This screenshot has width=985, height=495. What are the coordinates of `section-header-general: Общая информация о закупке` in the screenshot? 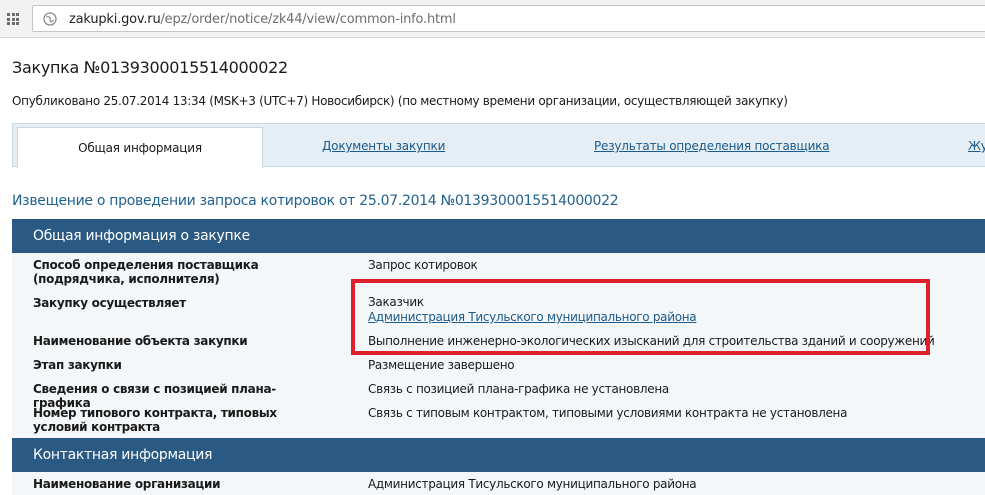 It's located at (498, 236).